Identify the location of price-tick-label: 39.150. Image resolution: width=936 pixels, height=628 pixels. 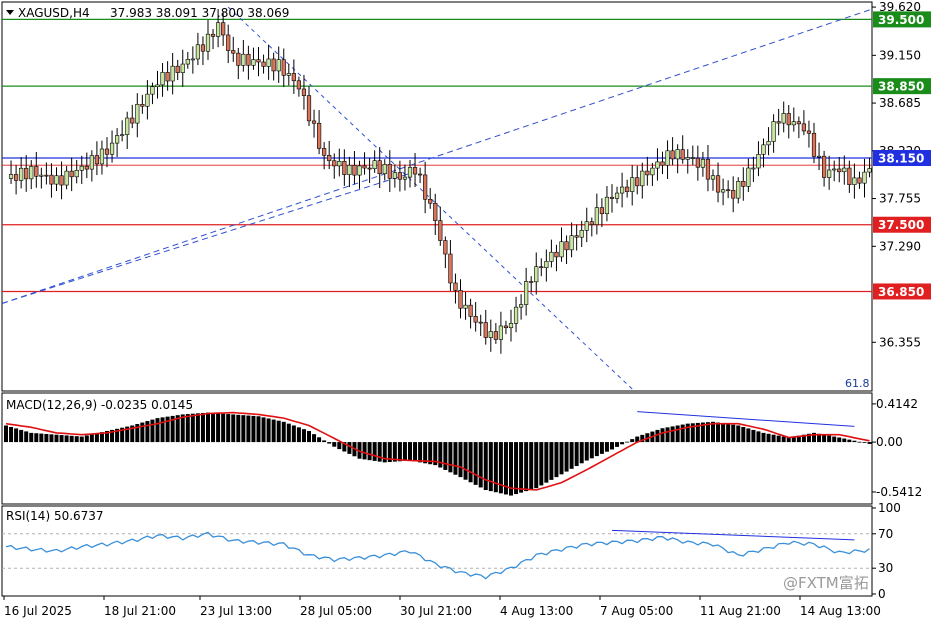
(900, 55).